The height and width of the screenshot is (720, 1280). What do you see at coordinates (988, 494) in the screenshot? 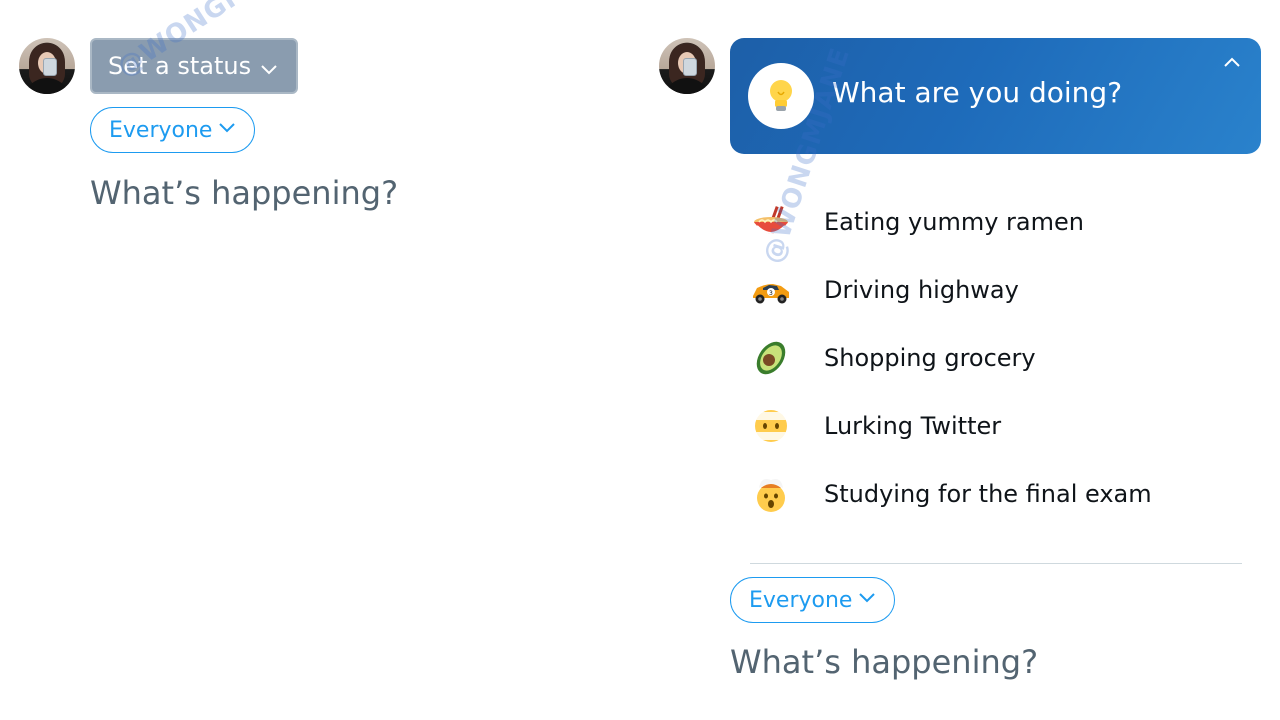
I see `status-option-label: Studying for the final exam` at bounding box center [988, 494].